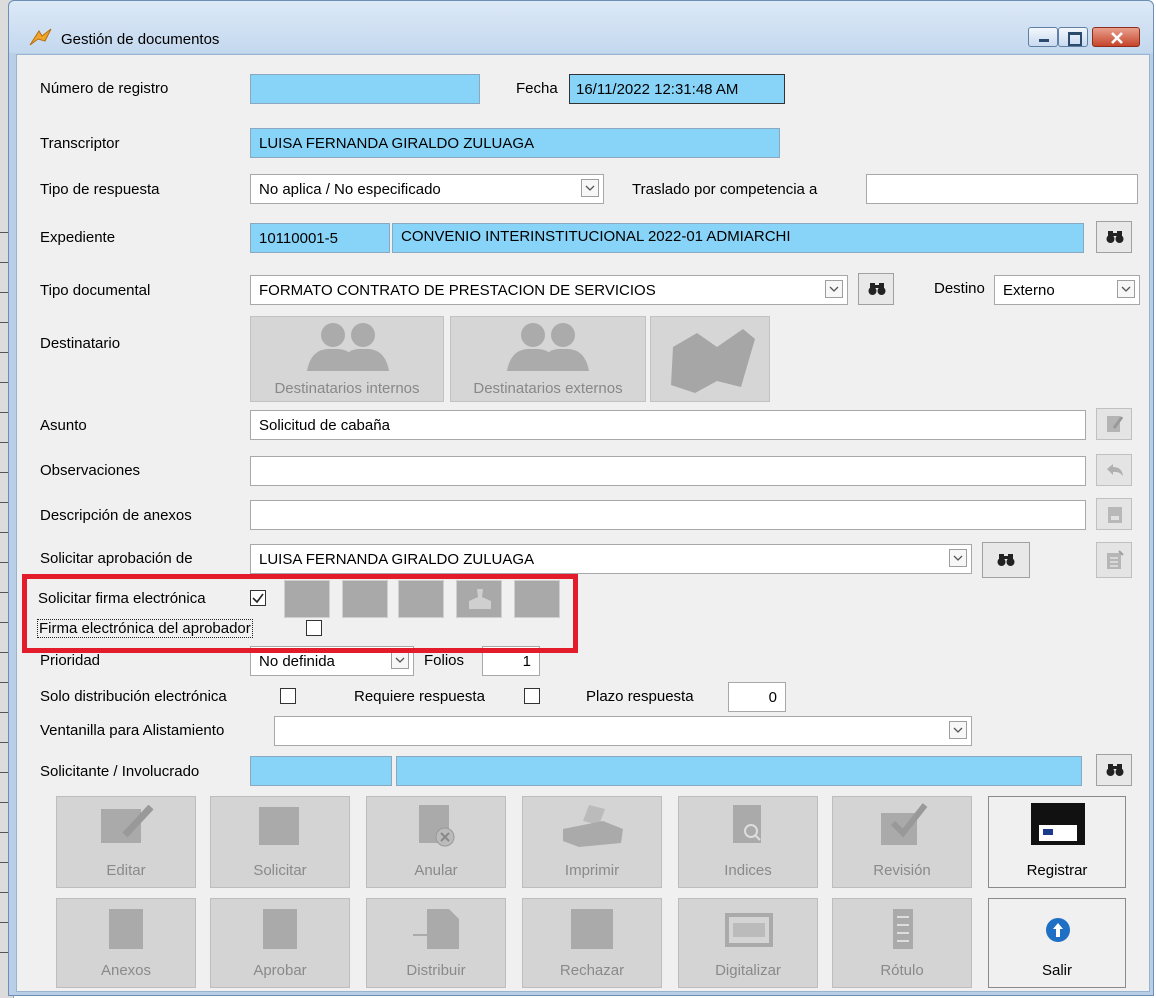  What do you see at coordinates (100, 189) in the screenshot?
I see `tipo-respuesta-label: Tipo de respuesta` at bounding box center [100, 189].